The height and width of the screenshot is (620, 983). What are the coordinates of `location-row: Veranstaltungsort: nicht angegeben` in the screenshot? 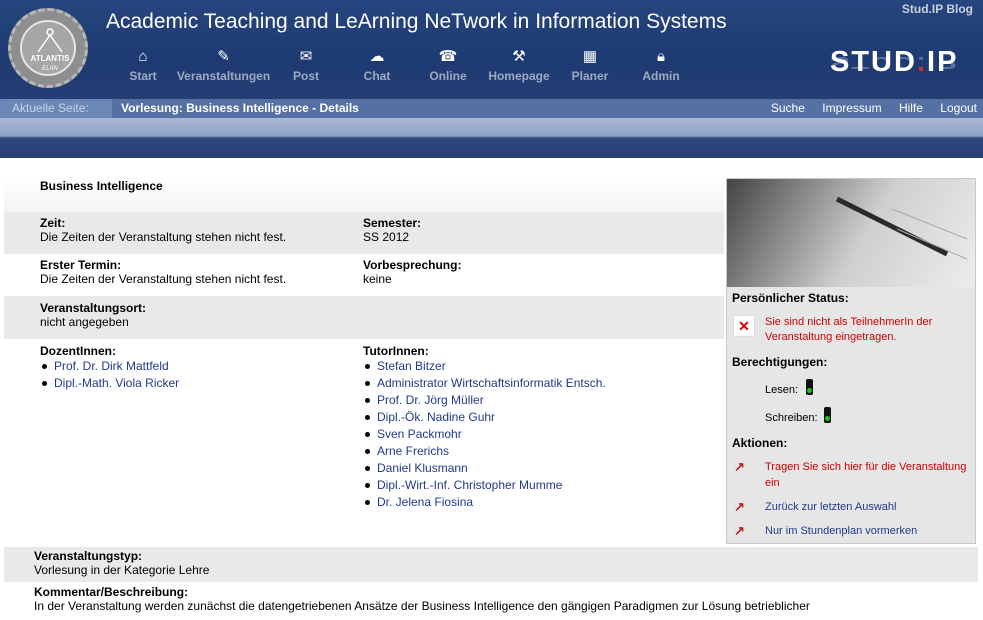 It's located at (364, 317).